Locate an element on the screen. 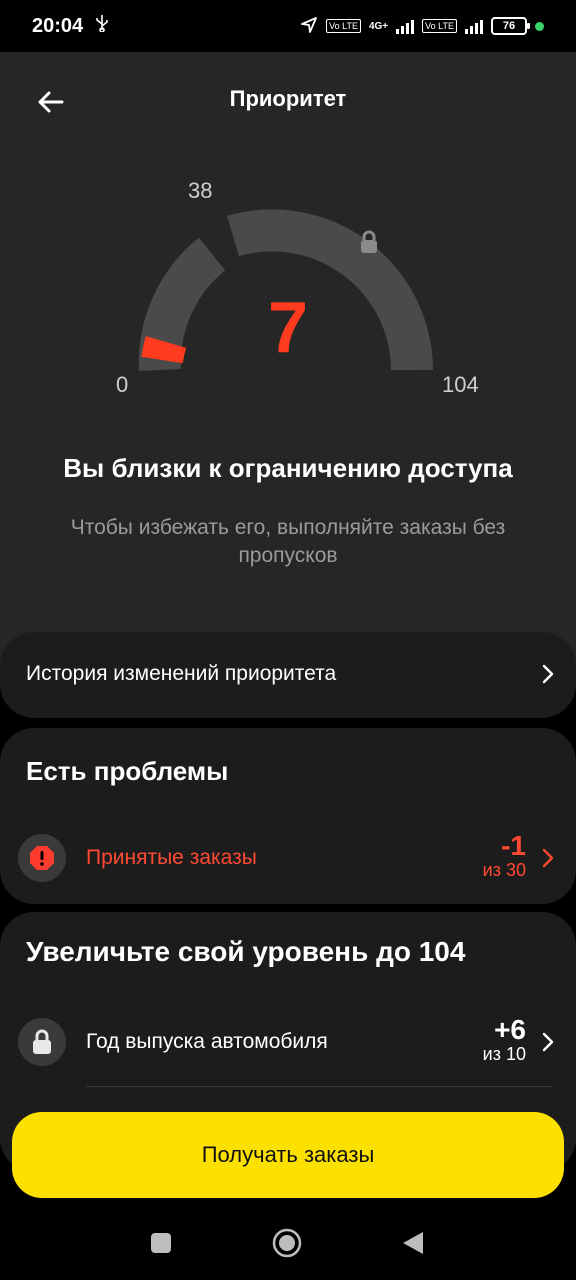 The width and height of the screenshot is (576, 1280). status-right: Vo LTE 4G+ Vo LTE 76 is located at coordinates (422, 26).